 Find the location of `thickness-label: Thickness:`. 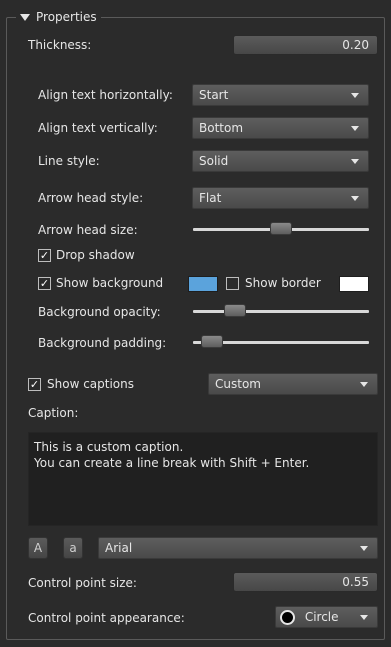

thickness-label: Thickness: is located at coordinates (60, 45).